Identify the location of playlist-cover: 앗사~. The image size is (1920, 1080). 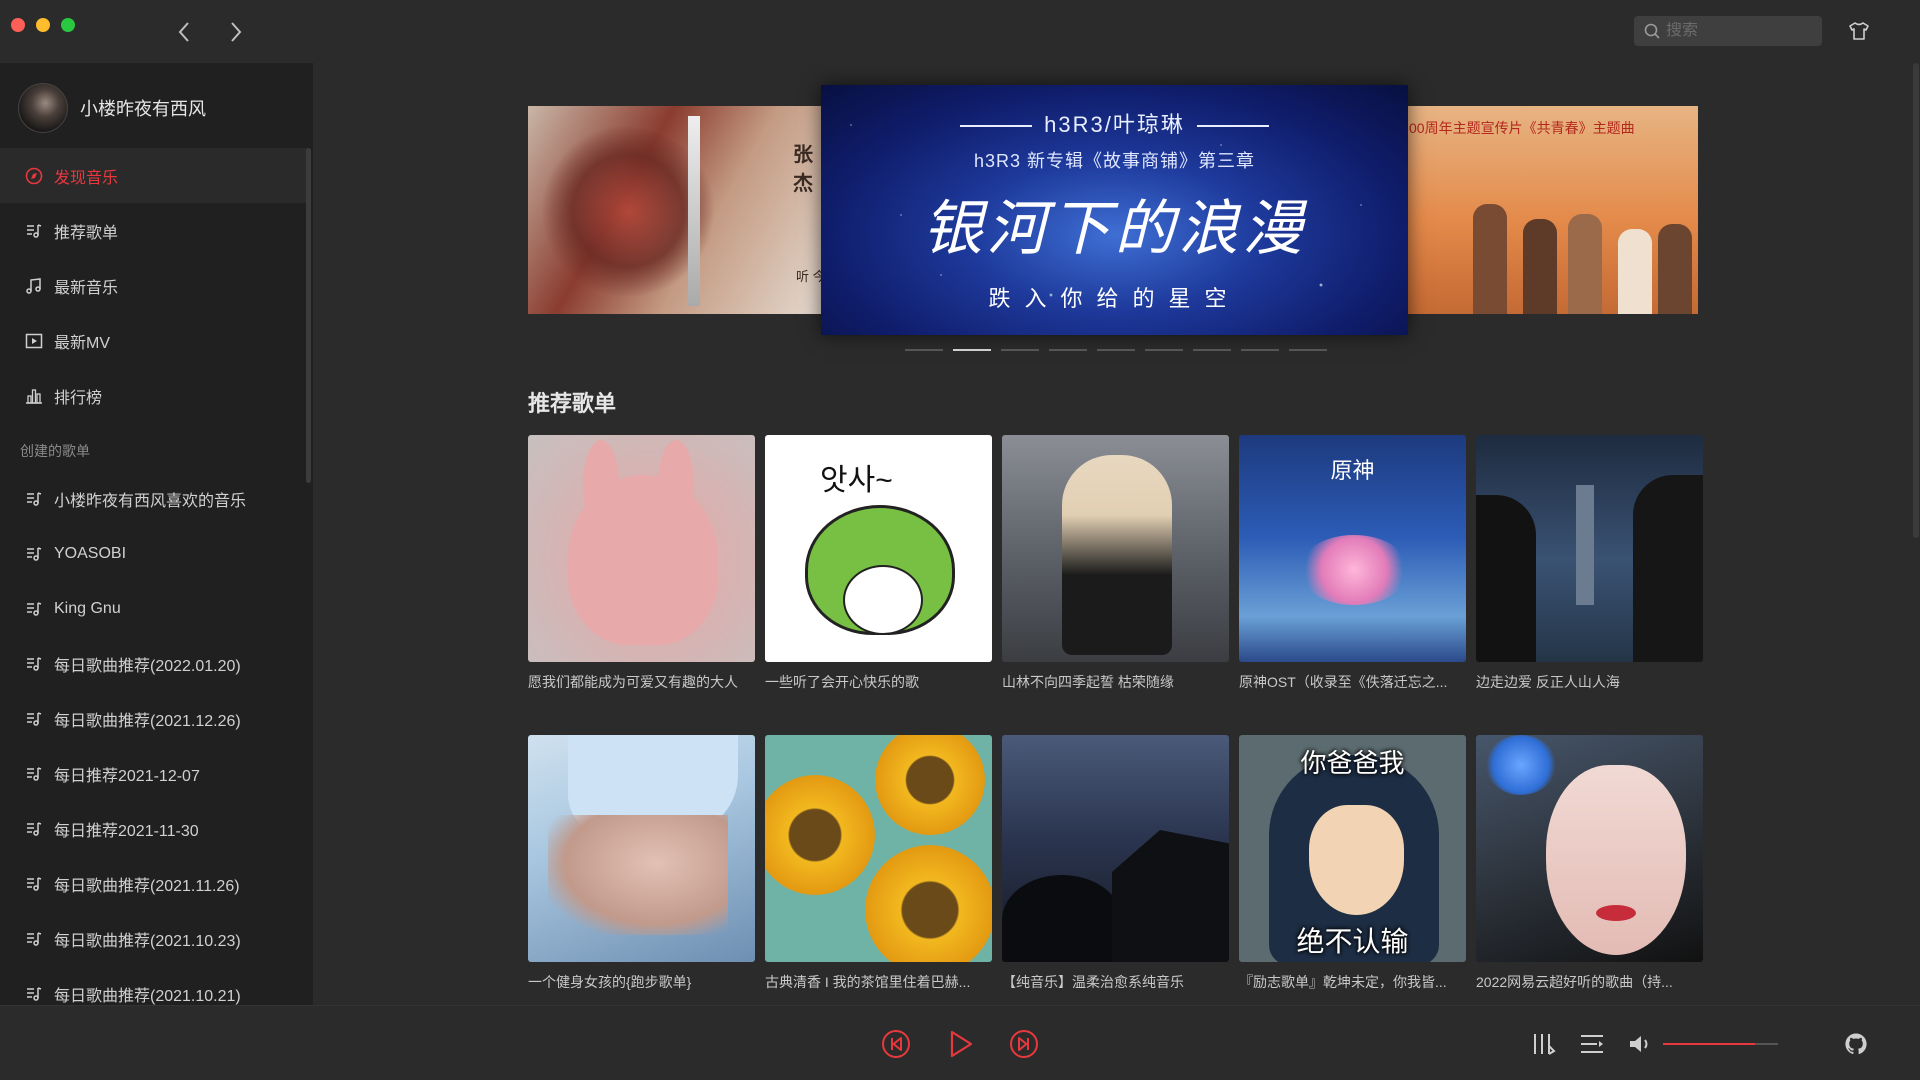
(878, 548).